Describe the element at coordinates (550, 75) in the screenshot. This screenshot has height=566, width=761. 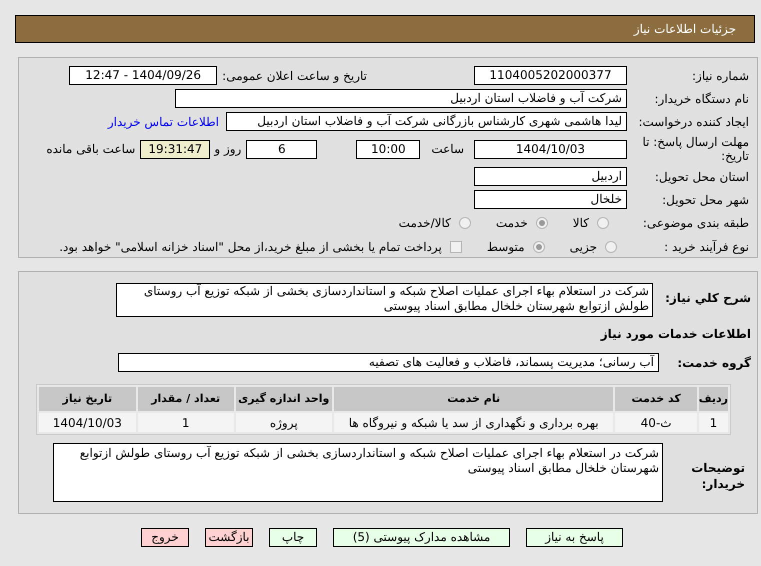
I see `need-number-field: 1104005202000377` at that location.